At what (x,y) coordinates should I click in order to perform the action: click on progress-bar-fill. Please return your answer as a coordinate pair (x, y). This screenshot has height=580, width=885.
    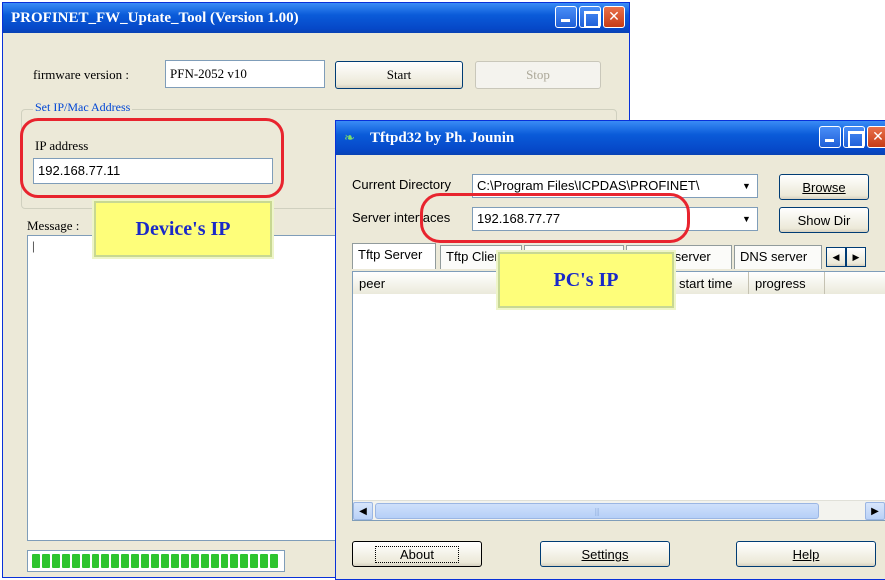
    Looking at the image, I should click on (156, 561).